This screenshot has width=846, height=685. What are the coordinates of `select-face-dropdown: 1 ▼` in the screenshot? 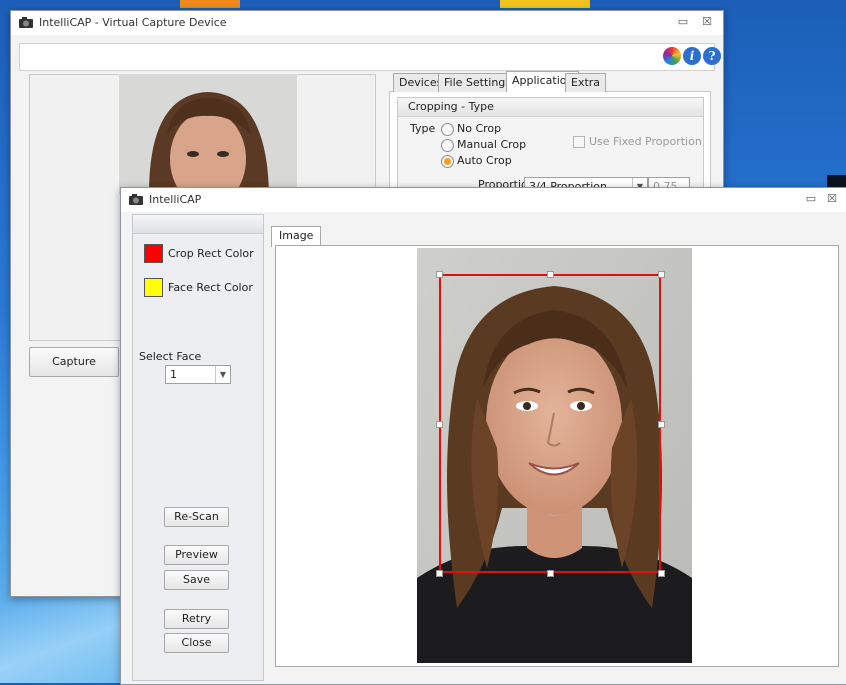 It's located at (198, 374).